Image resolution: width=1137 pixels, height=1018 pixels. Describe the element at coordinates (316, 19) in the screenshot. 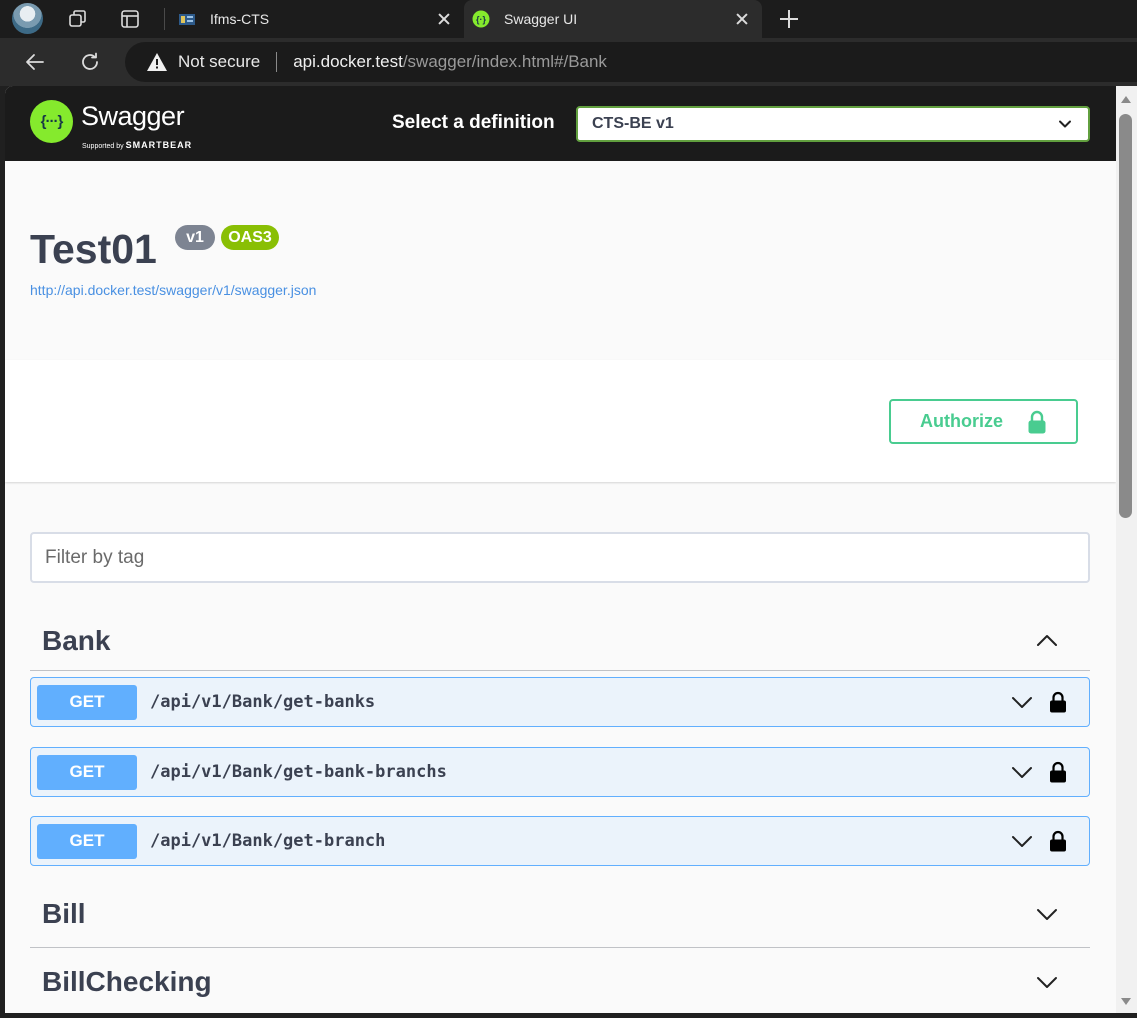

I see `tab-ifms-cts: Ifms-CTS` at that location.